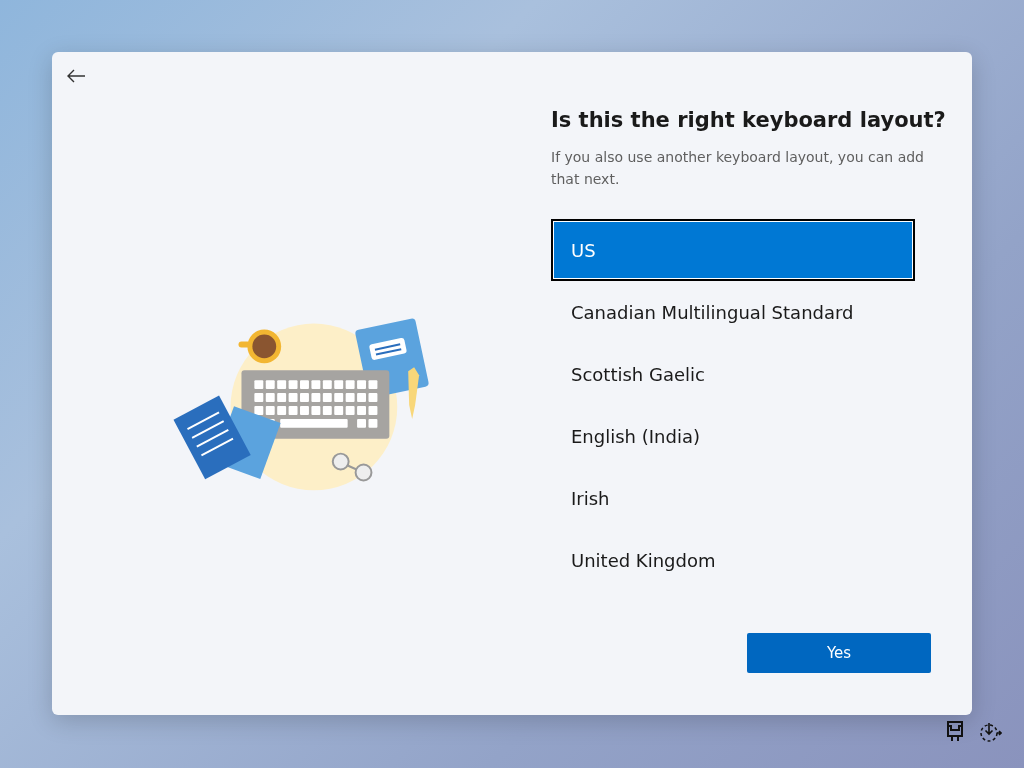 The height and width of the screenshot is (768, 1024). I want to click on layout-option: Irish, so click(733, 498).